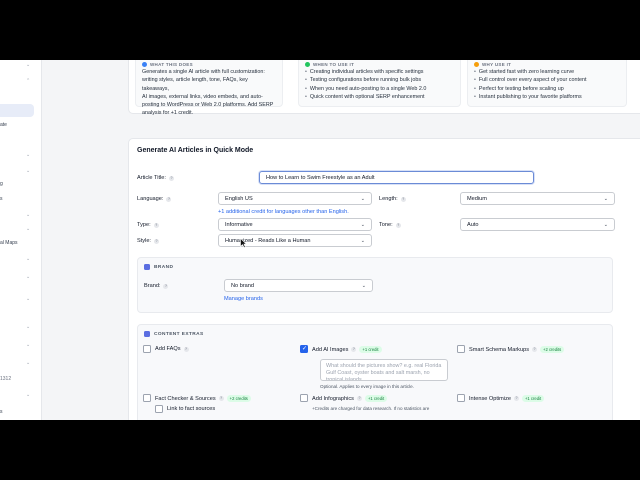 This screenshot has width=640, height=480. What do you see at coordinates (537, 224) in the screenshot?
I see `tone-select: Auto ⌄` at bounding box center [537, 224].